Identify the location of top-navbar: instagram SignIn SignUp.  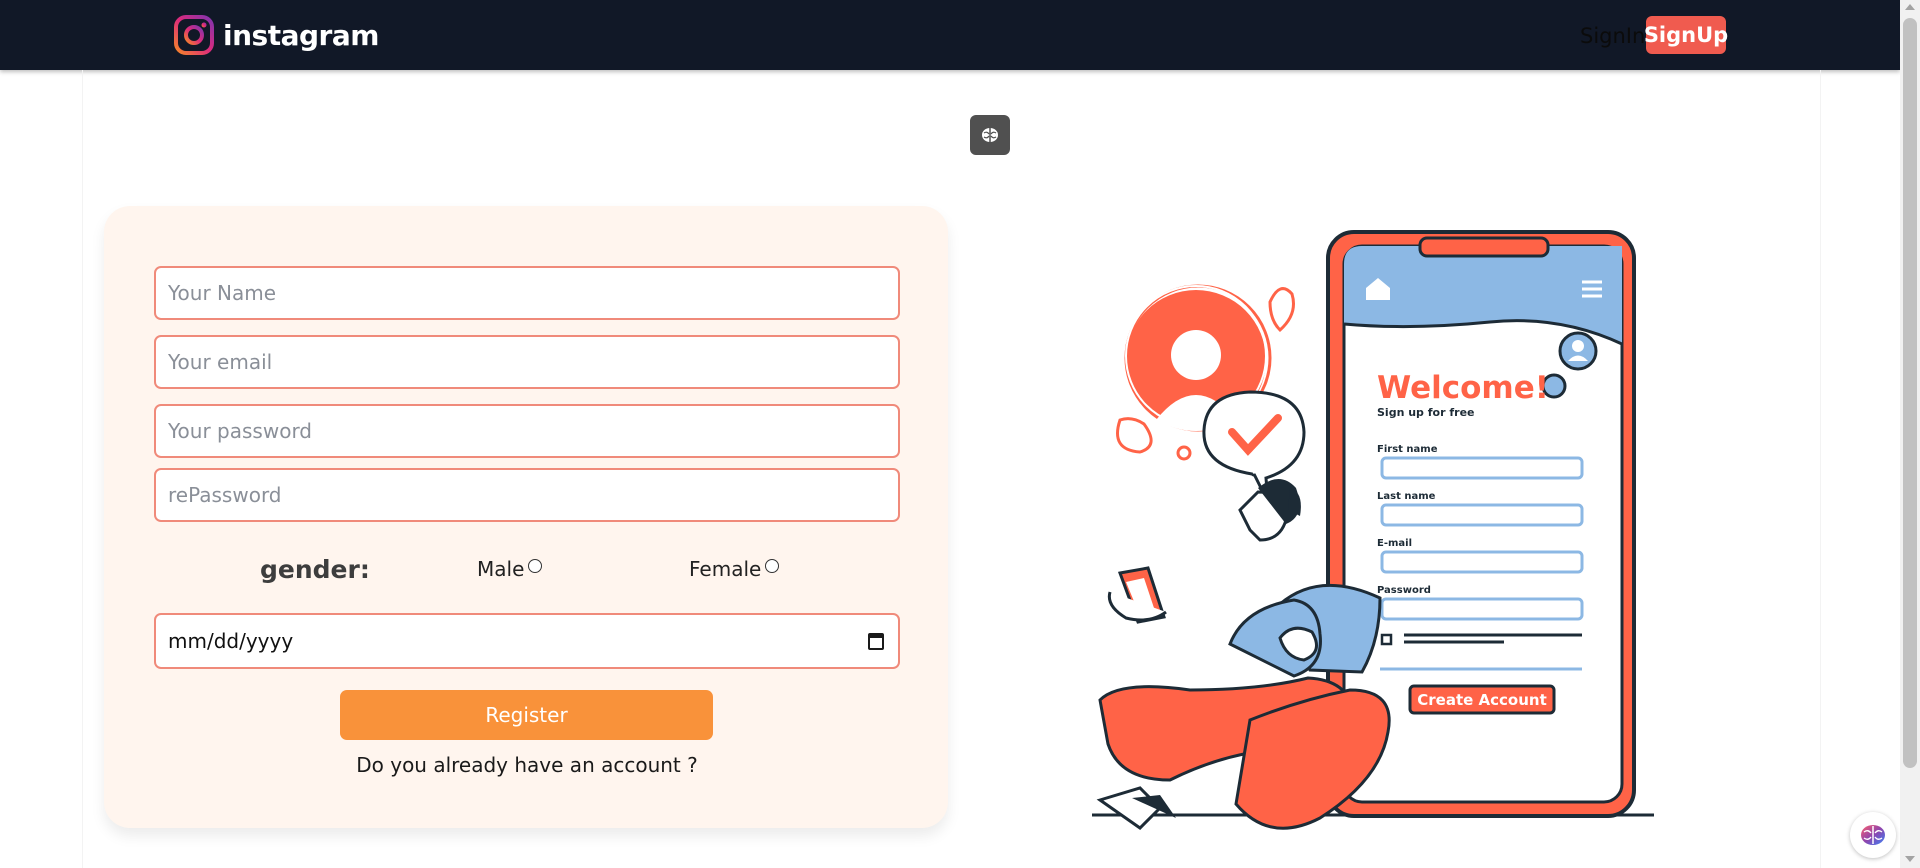
(950, 35).